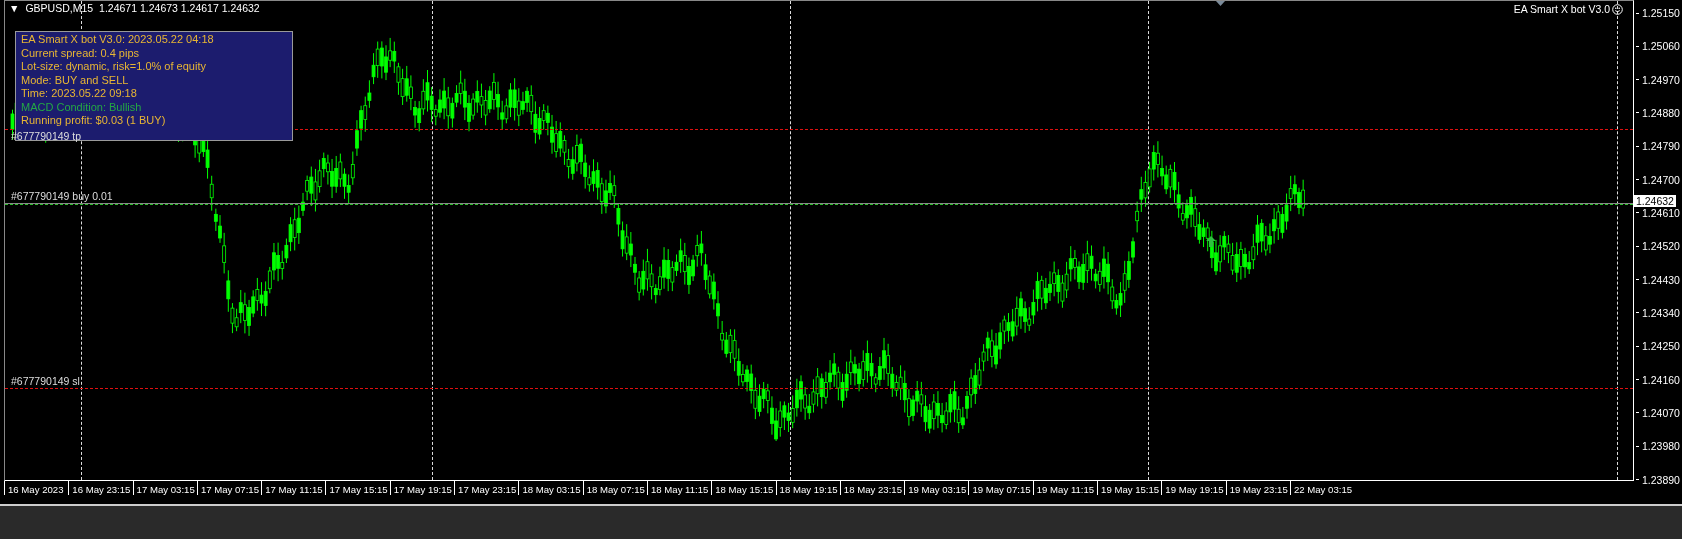 This screenshot has height=539, width=1682. I want to click on price-label: 1.24160, so click(1661, 379).